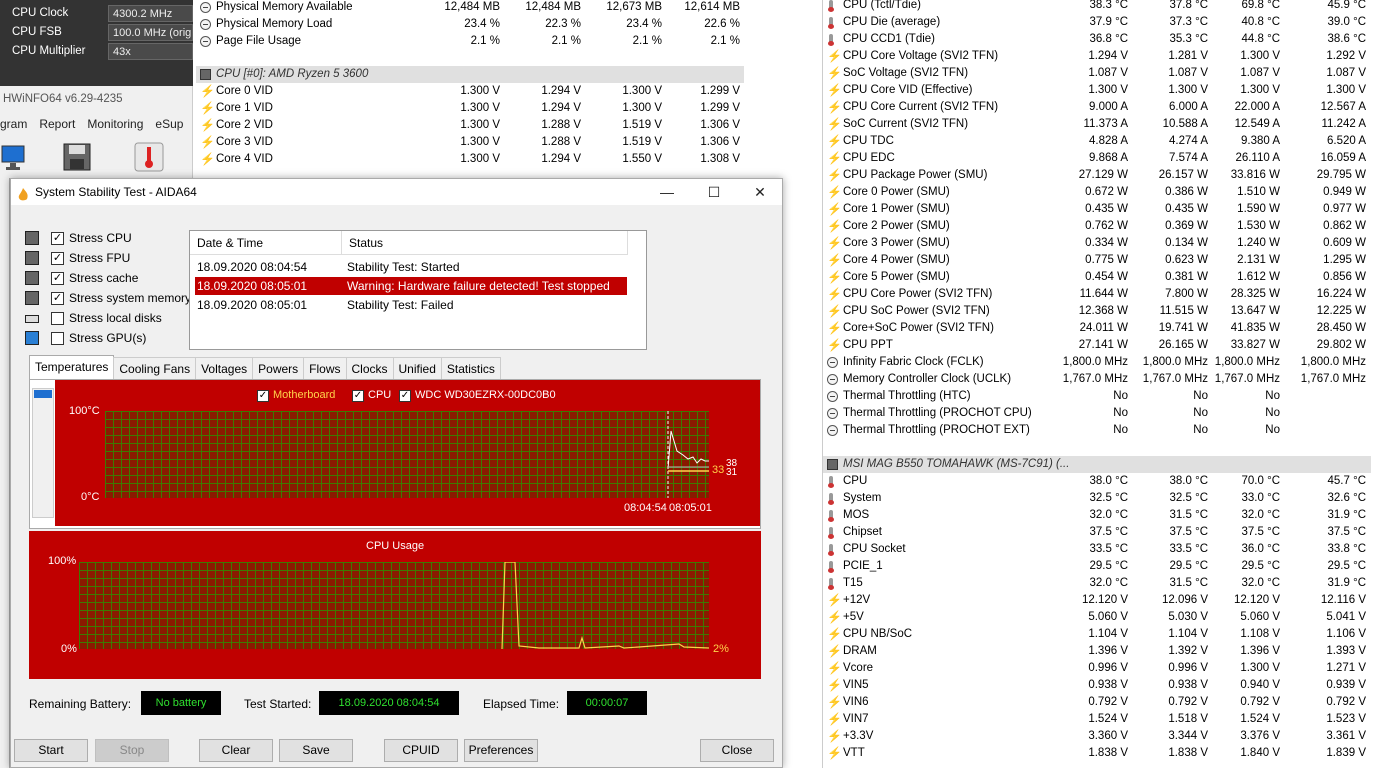 The height and width of the screenshot is (768, 1391). Describe the element at coordinates (263, 396) in the screenshot. I see `legend-checkbox-motherboard: ✓` at that location.